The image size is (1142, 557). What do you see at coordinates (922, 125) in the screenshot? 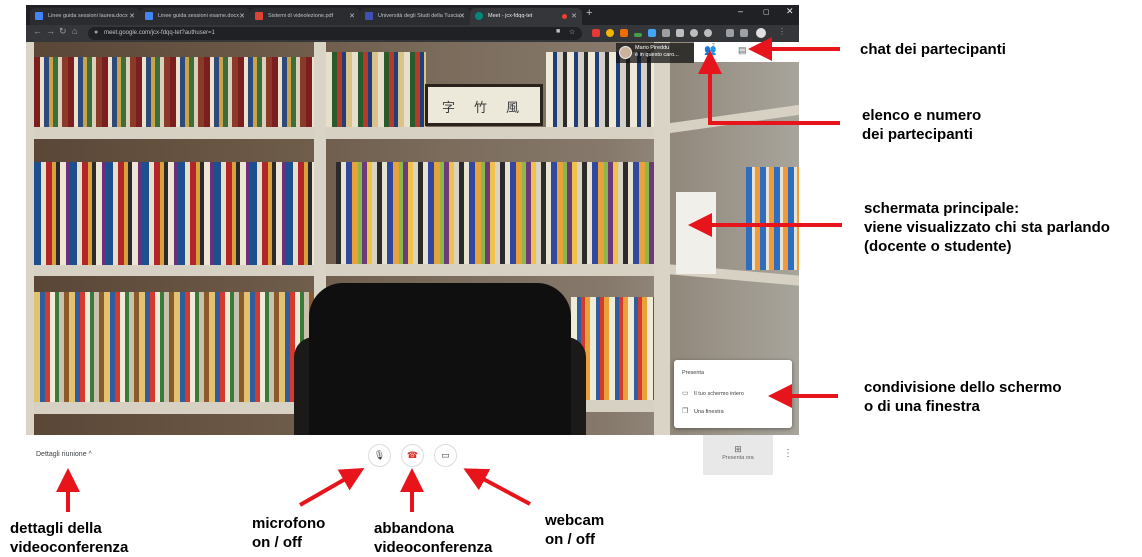
I see `annotation-participants: elenco e numero dei partecipanti` at bounding box center [922, 125].